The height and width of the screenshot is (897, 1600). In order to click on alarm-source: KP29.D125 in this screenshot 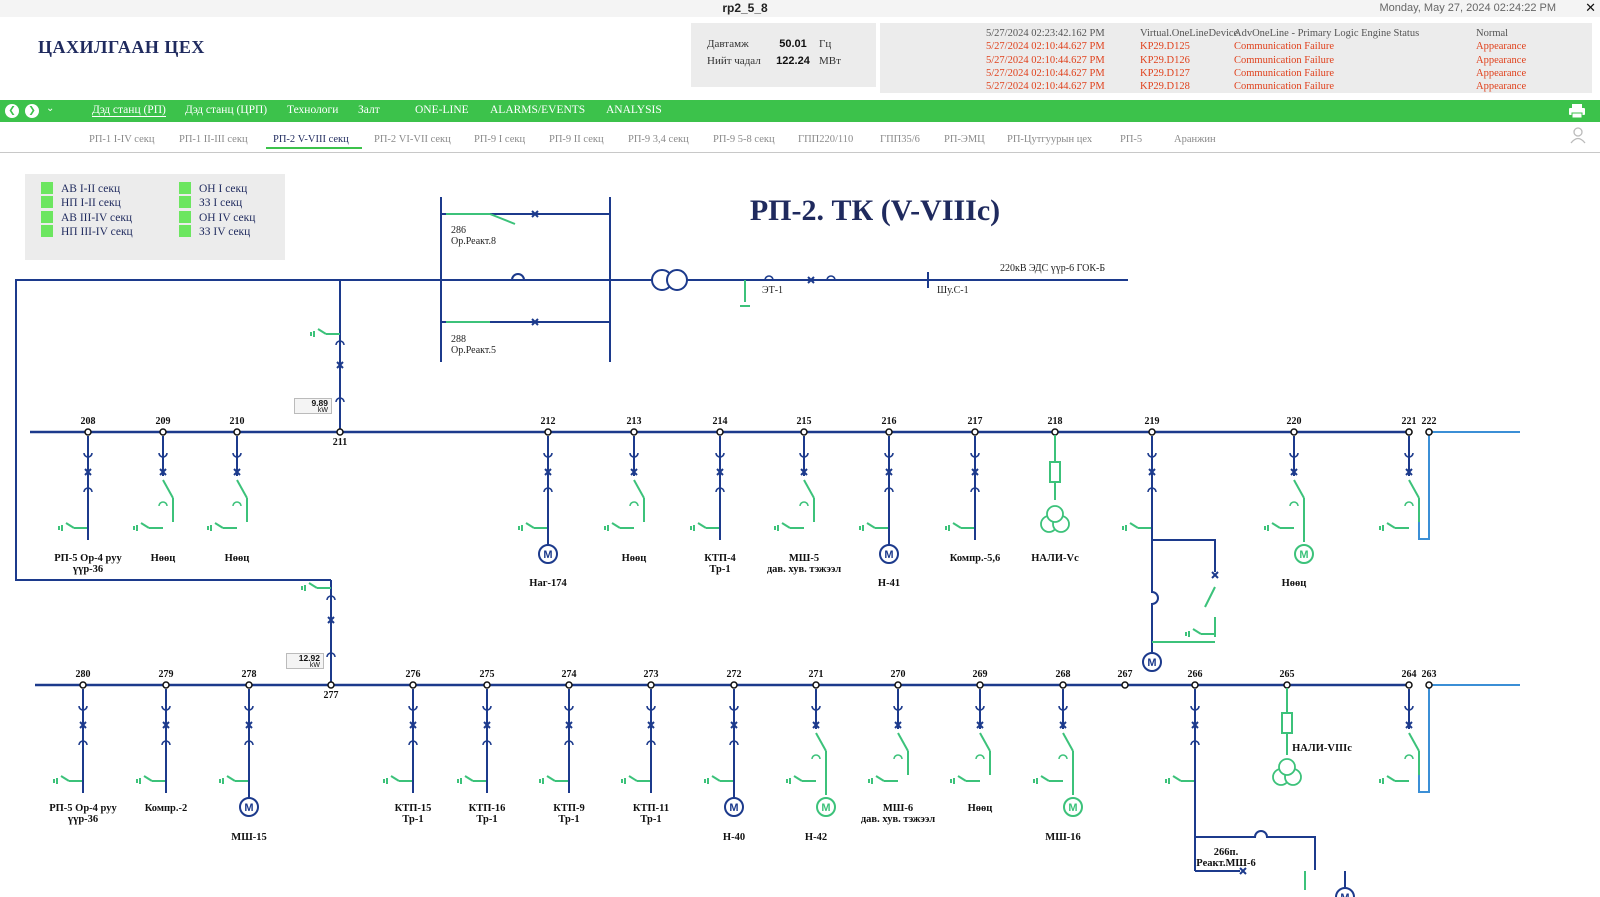, I will do `click(1165, 47)`.